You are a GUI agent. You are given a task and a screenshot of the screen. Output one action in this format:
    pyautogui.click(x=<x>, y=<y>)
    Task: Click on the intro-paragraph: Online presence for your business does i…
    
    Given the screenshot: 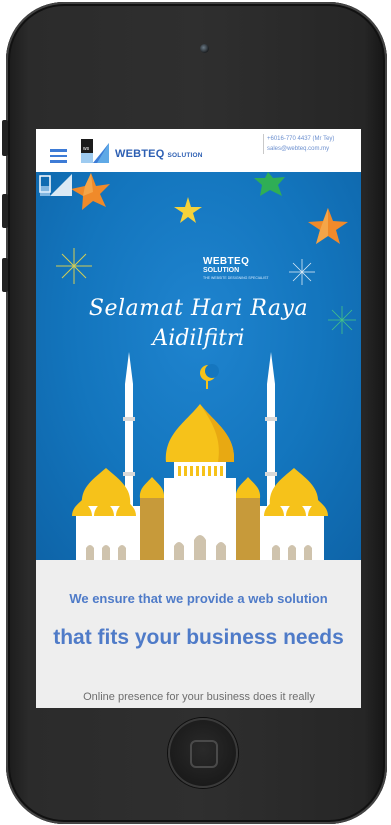 What is the action you would take?
    pyautogui.click(x=199, y=697)
    